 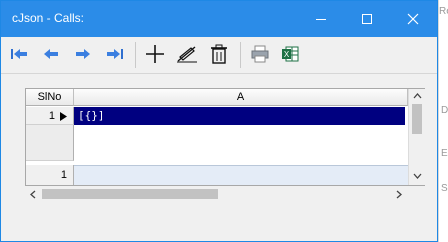 I want to click on maximize-button, so click(x=367, y=19).